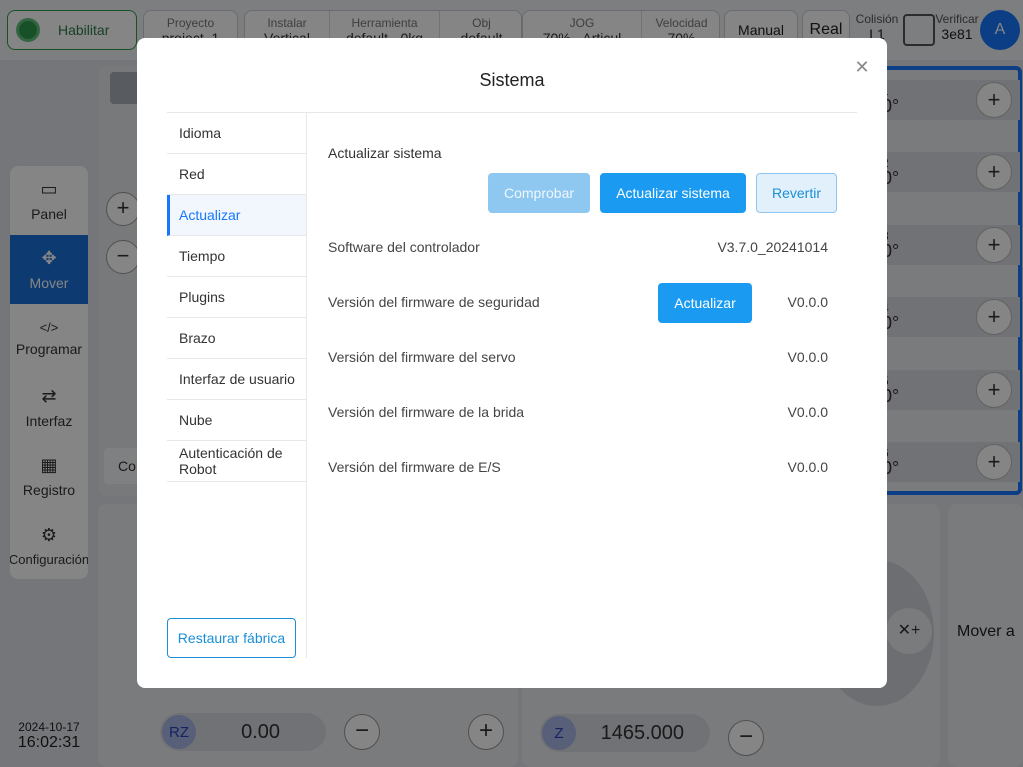 The image size is (1023, 767). Describe the element at coordinates (404, 247) in the screenshot. I see `row-label: Software del controlador` at that location.